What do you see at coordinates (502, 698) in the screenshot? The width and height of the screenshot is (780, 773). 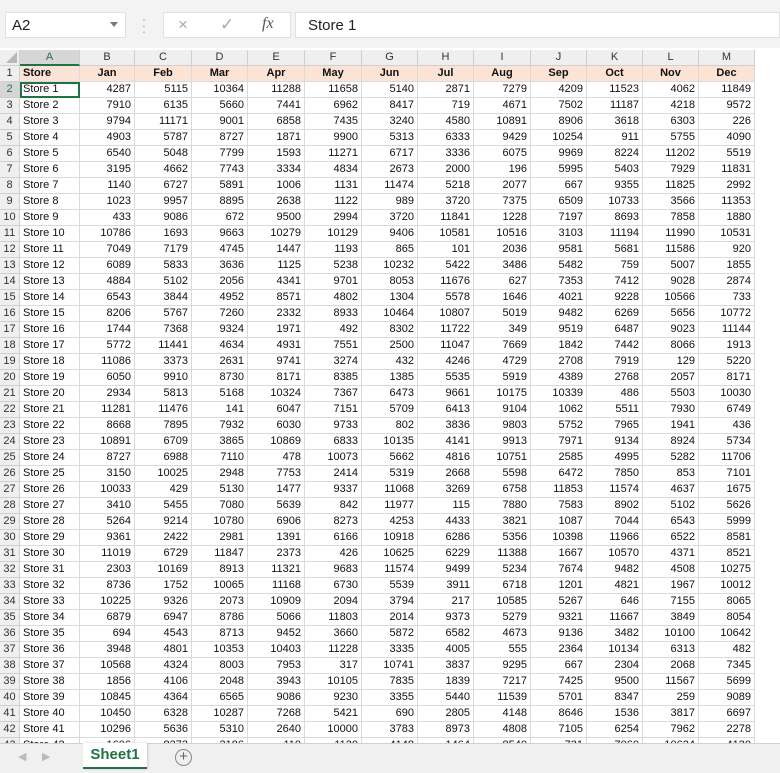 I see `sales-value-cell: 11539` at bounding box center [502, 698].